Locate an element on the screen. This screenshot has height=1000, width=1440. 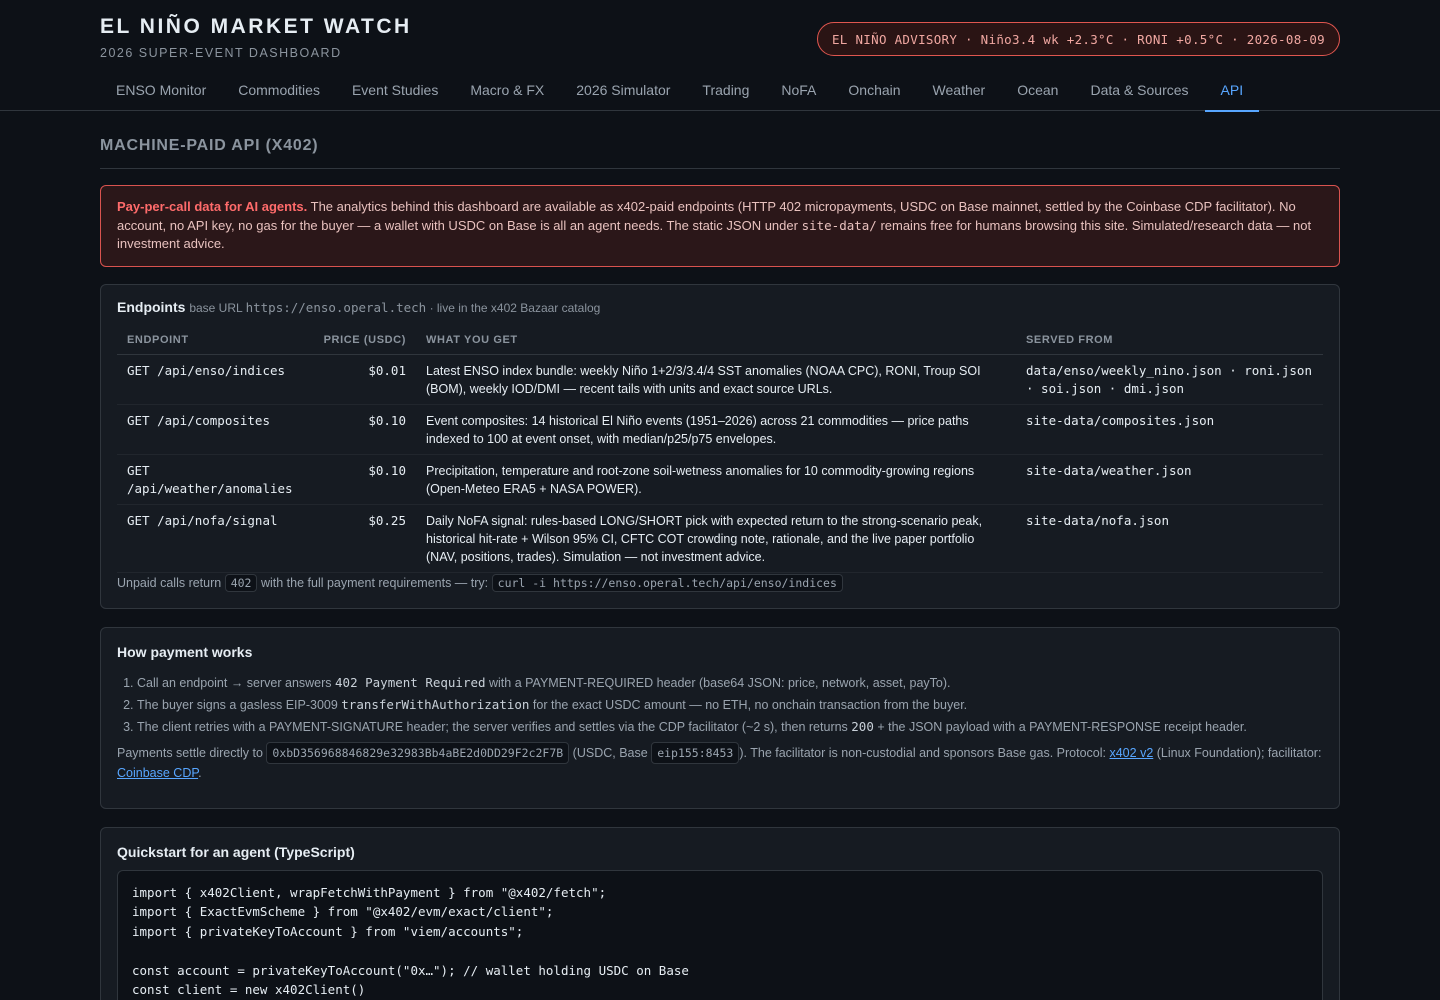
source-cell: site-data/weather.json is located at coordinates (1169, 479).